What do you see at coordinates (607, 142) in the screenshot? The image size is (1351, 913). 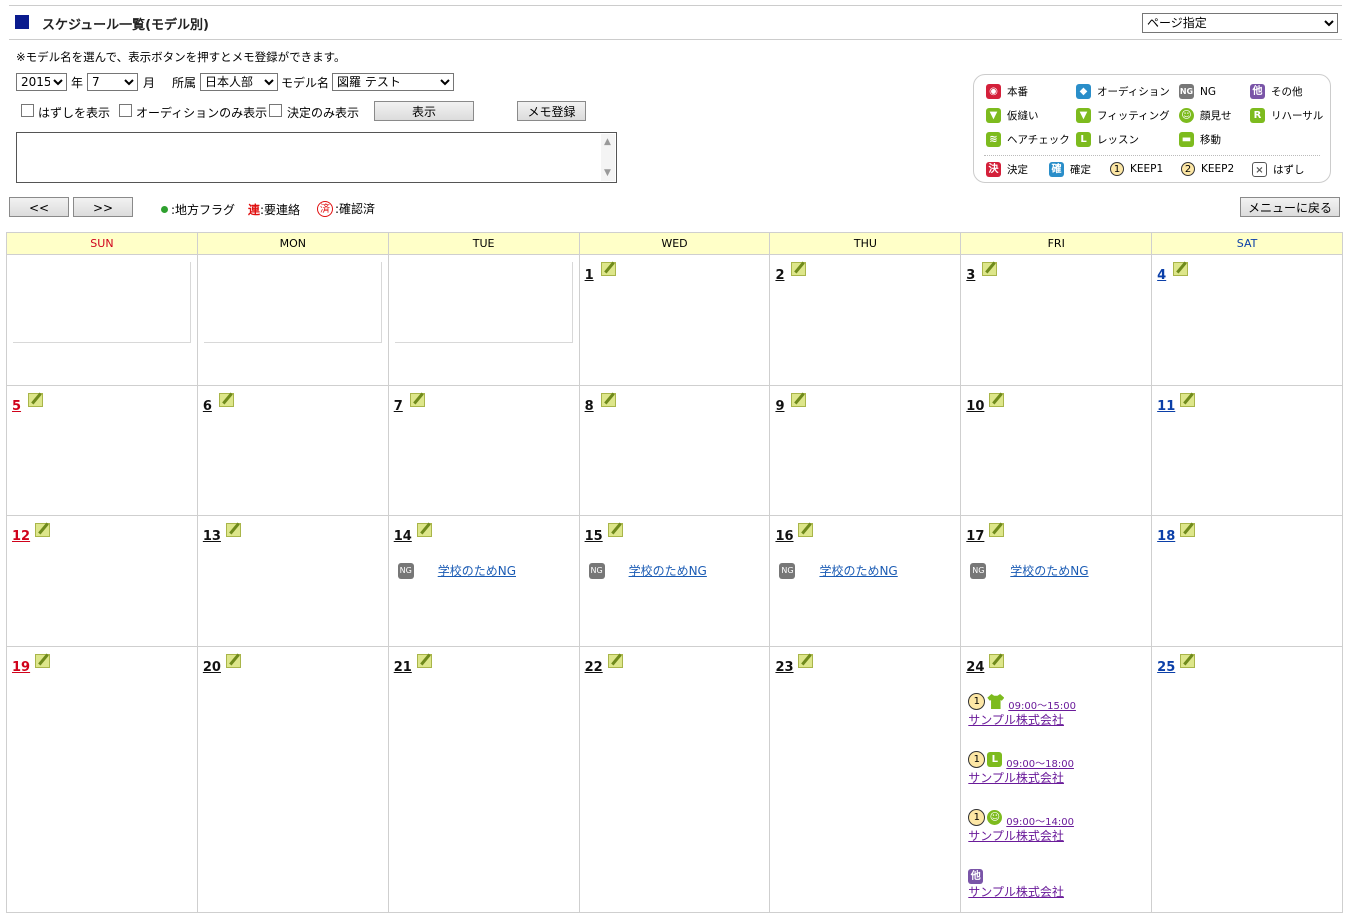 I see `scroll-up-icon: ▲` at bounding box center [607, 142].